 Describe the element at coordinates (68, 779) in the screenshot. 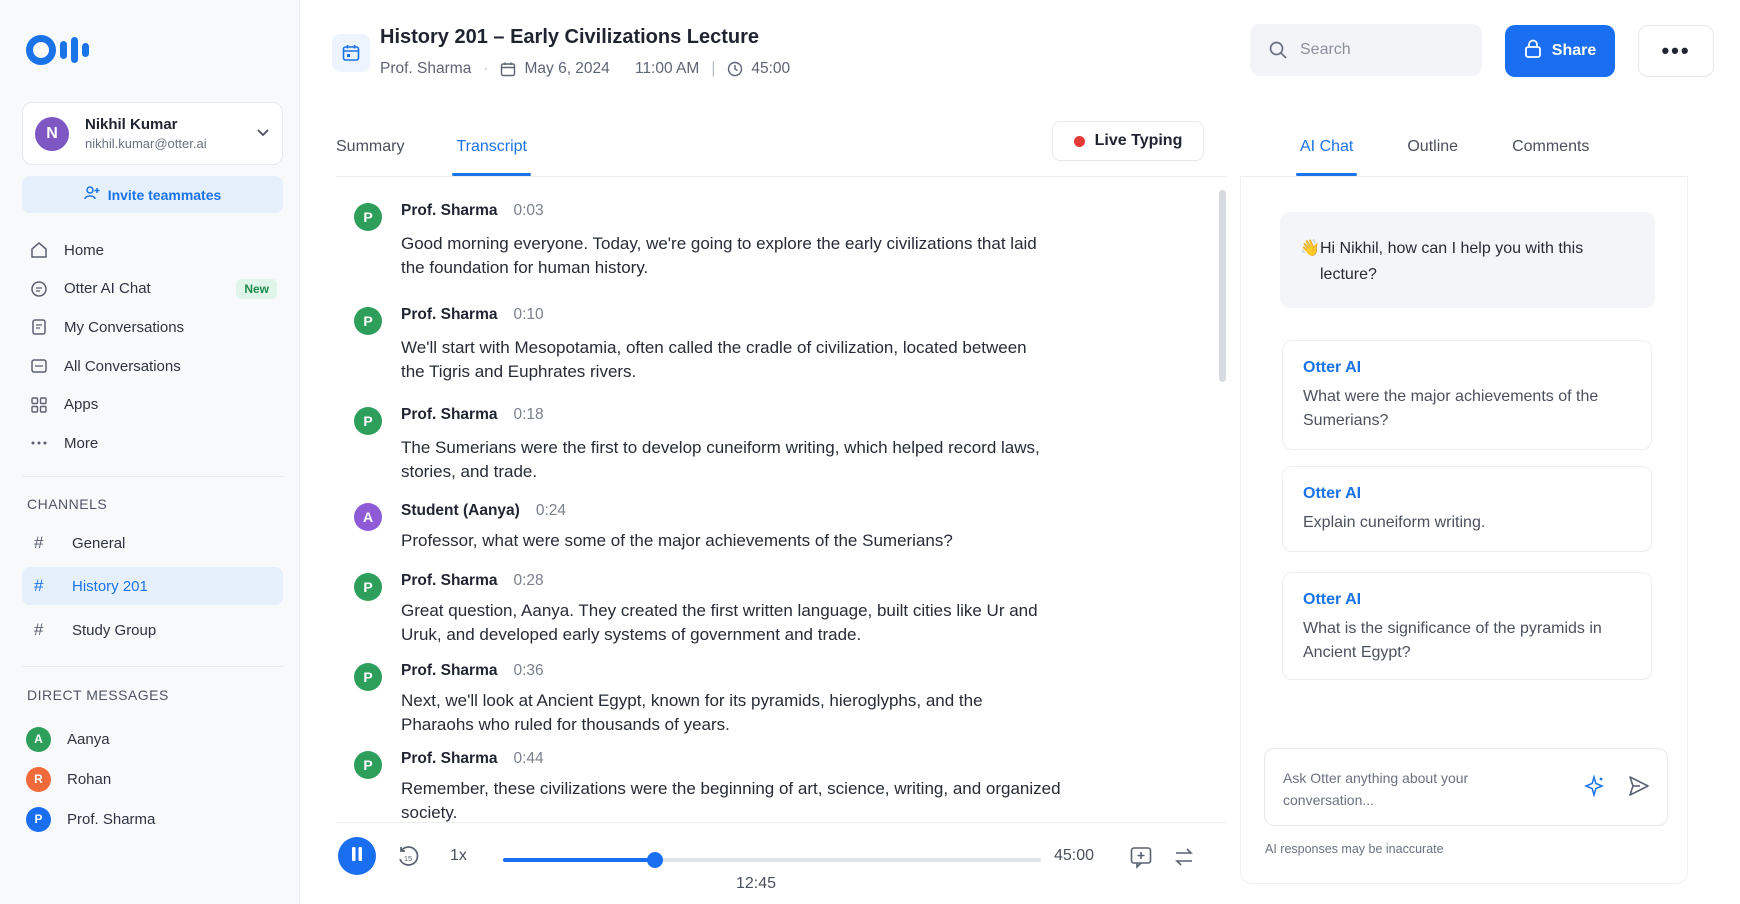

I see `dm-rohan: R Rohan` at that location.